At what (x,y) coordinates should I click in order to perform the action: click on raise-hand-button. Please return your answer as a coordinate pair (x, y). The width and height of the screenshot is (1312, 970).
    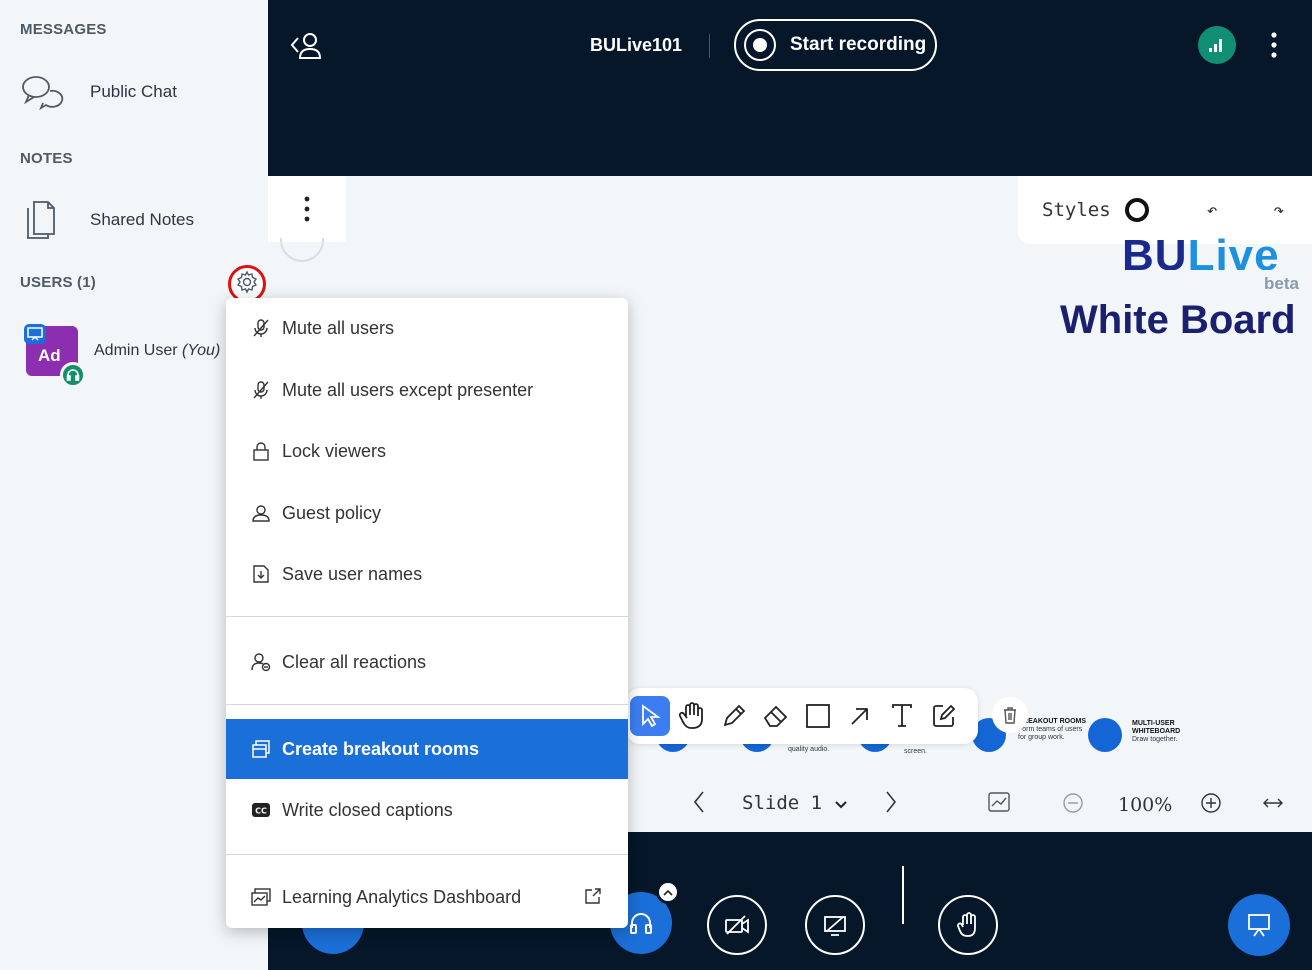
    Looking at the image, I should click on (968, 925).